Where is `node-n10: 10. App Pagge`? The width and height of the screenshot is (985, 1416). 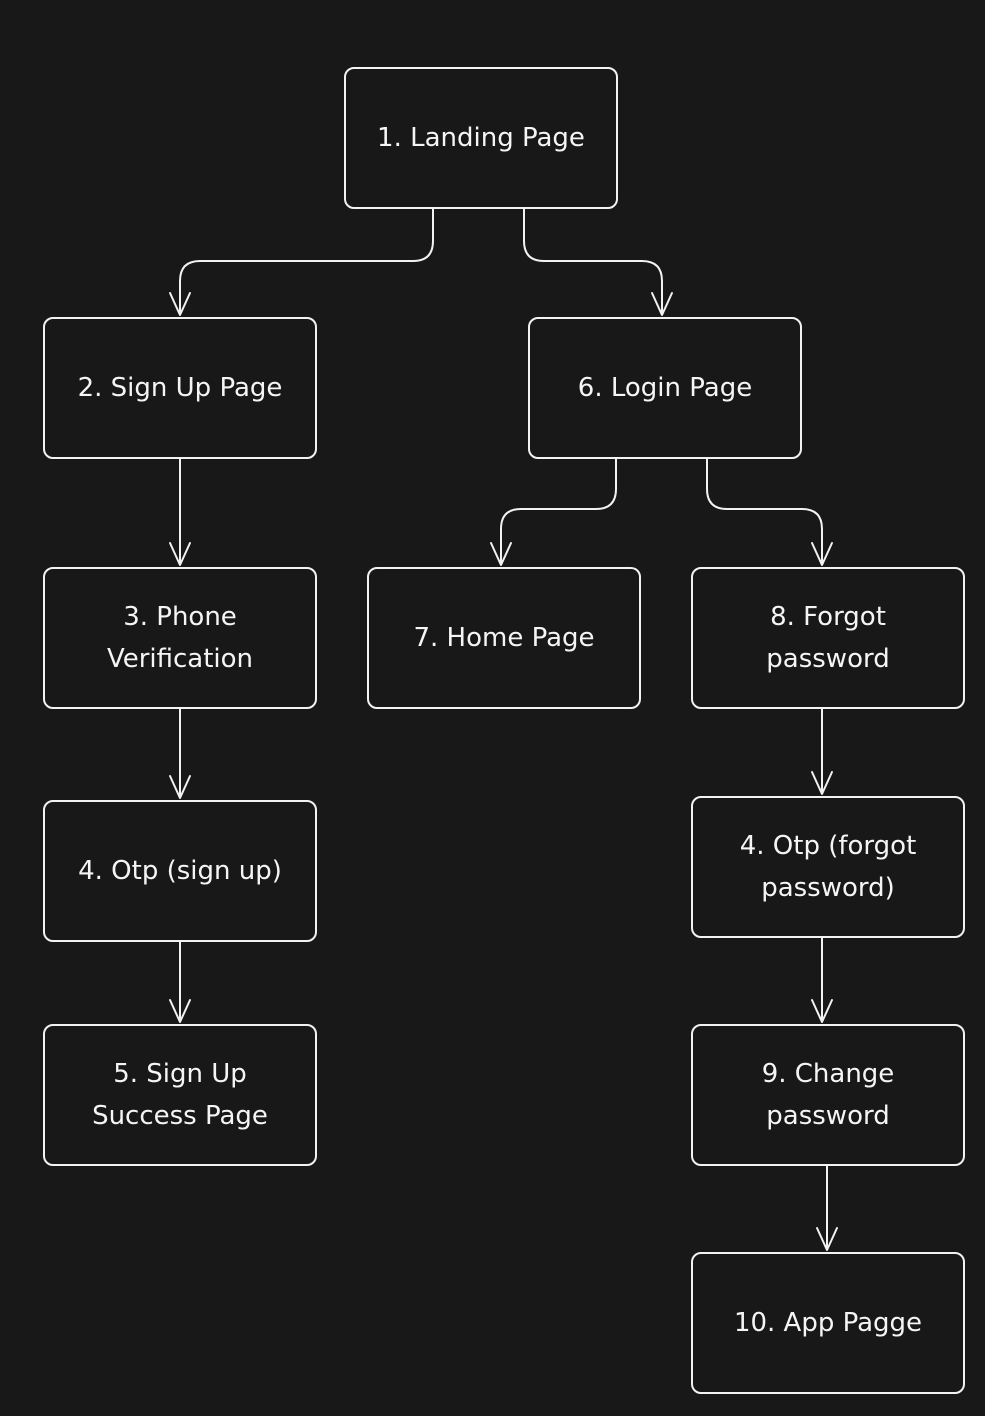 node-n10: 10. App Pagge is located at coordinates (828, 1323).